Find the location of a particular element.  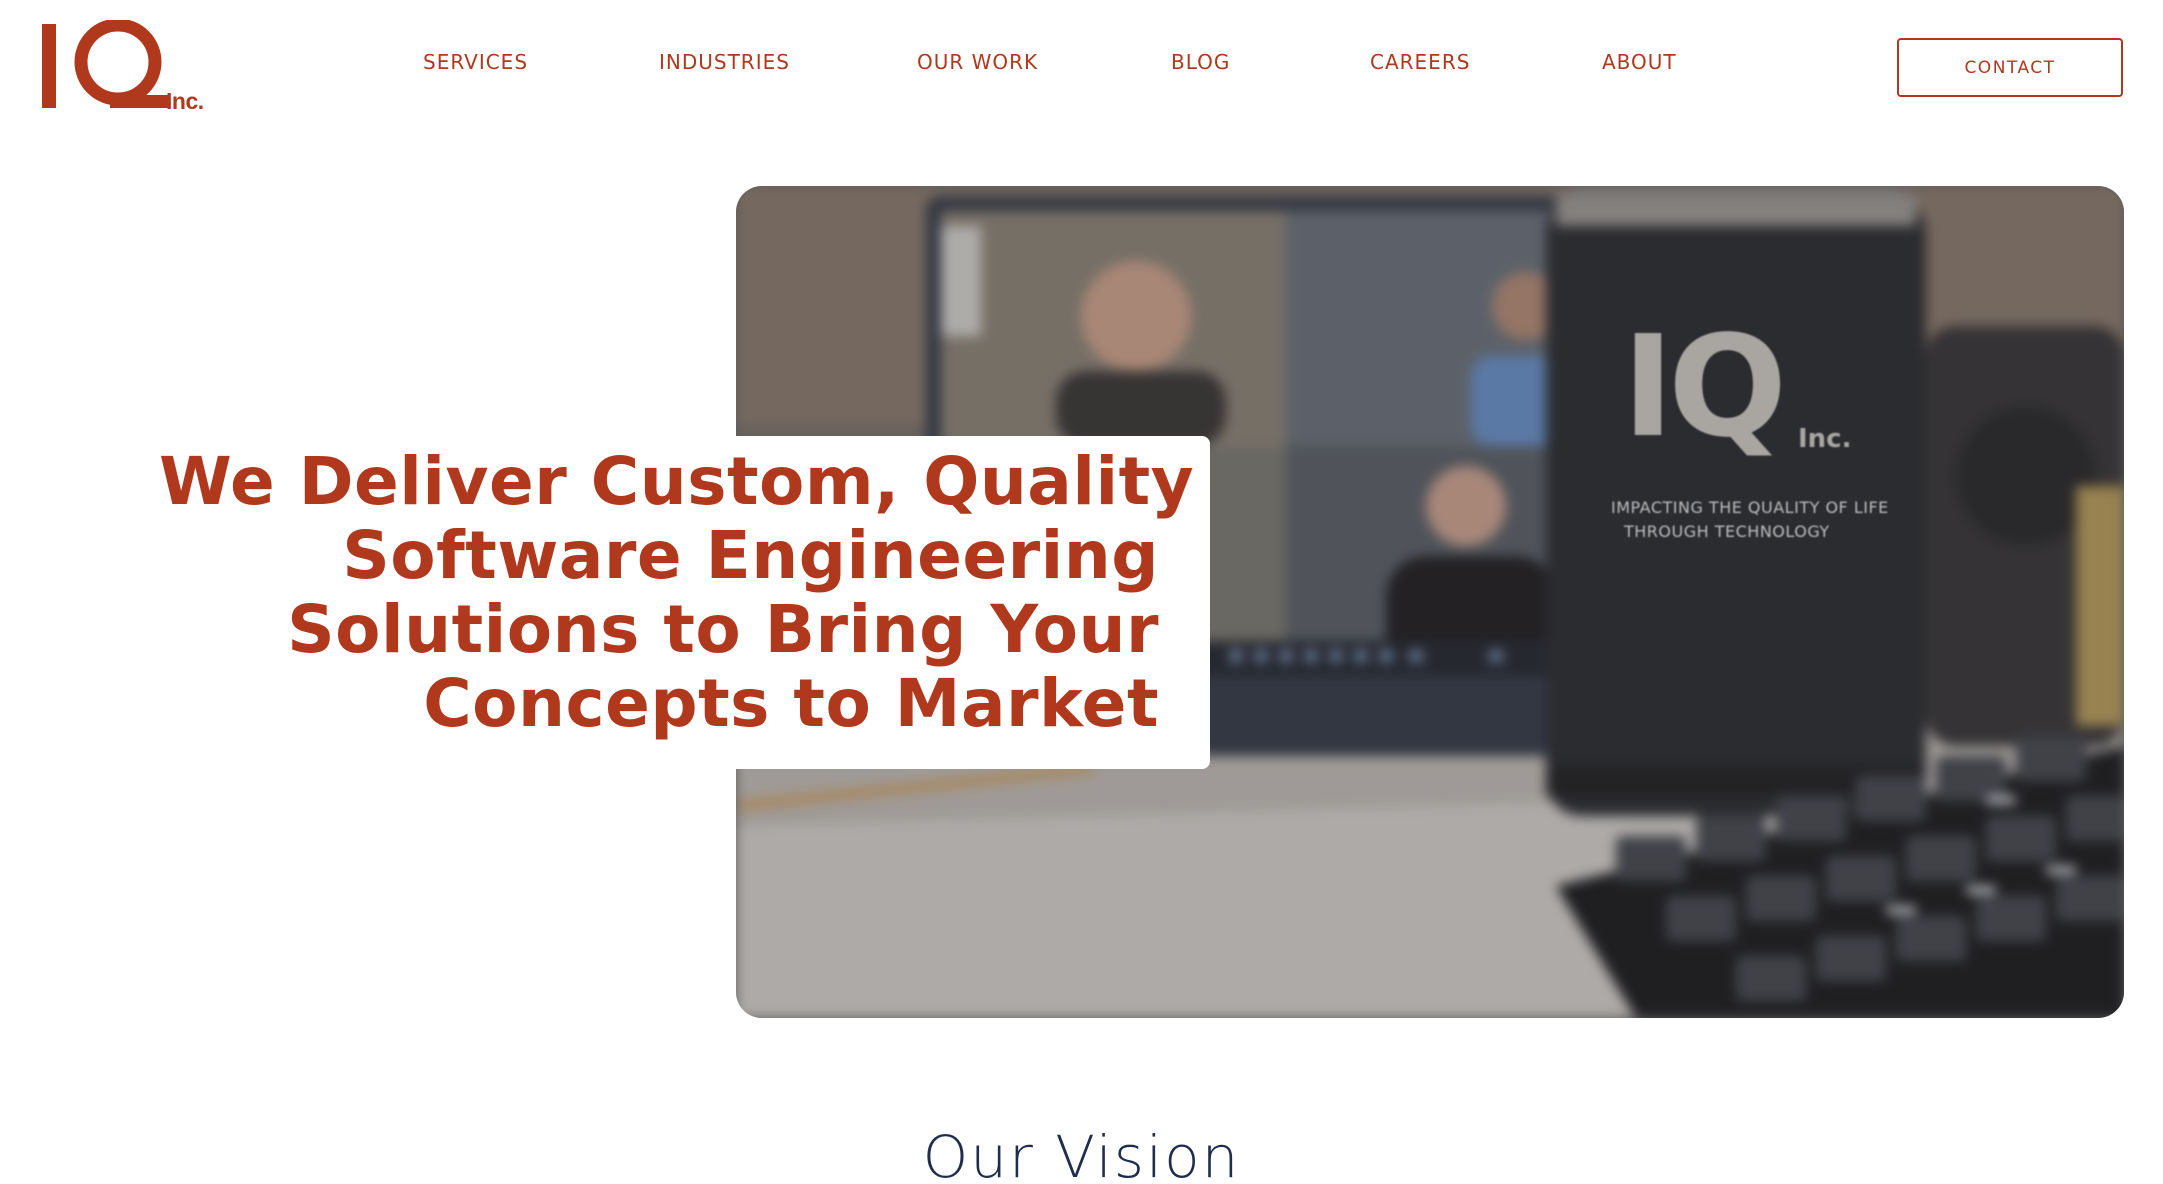

mug-tagline-line-2: THROUGH TECHNOLOGY is located at coordinates (1727, 531).